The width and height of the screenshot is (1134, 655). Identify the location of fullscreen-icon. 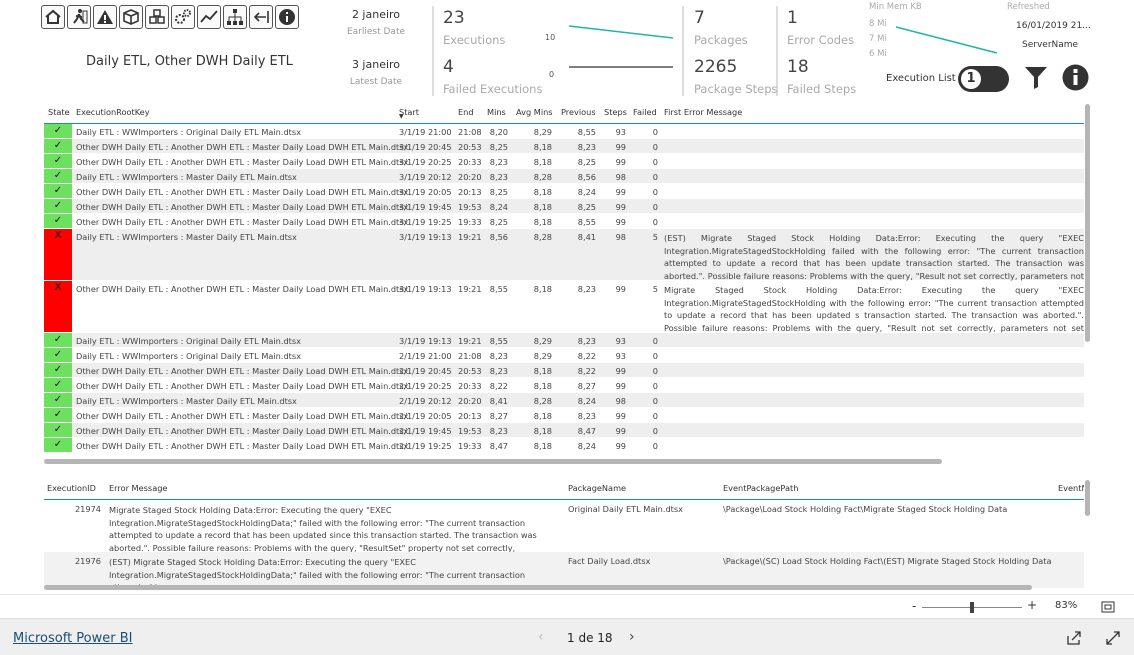
(1113, 638).